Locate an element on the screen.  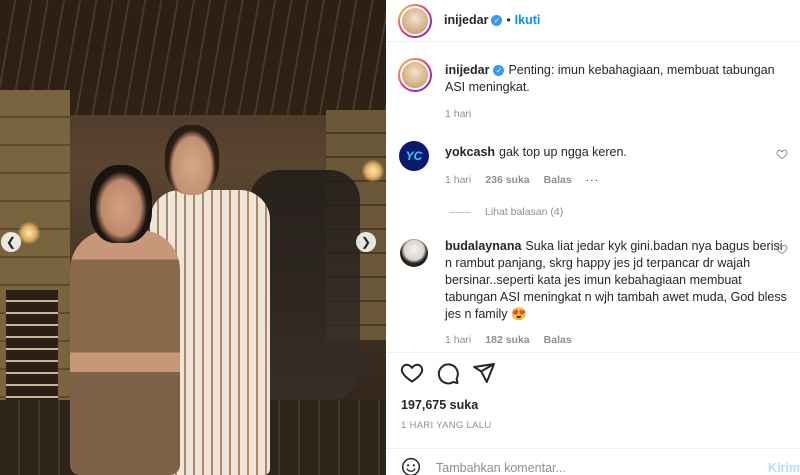
view-replies-button: Lihat balasan (4) is located at coordinates (506, 212).